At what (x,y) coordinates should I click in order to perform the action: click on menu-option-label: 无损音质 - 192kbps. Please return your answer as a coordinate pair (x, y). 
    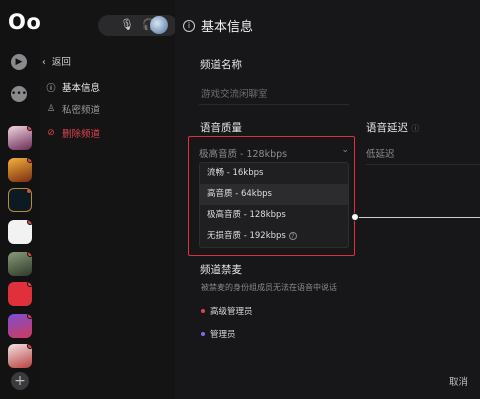
    Looking at the image, I should click on (246, 236).